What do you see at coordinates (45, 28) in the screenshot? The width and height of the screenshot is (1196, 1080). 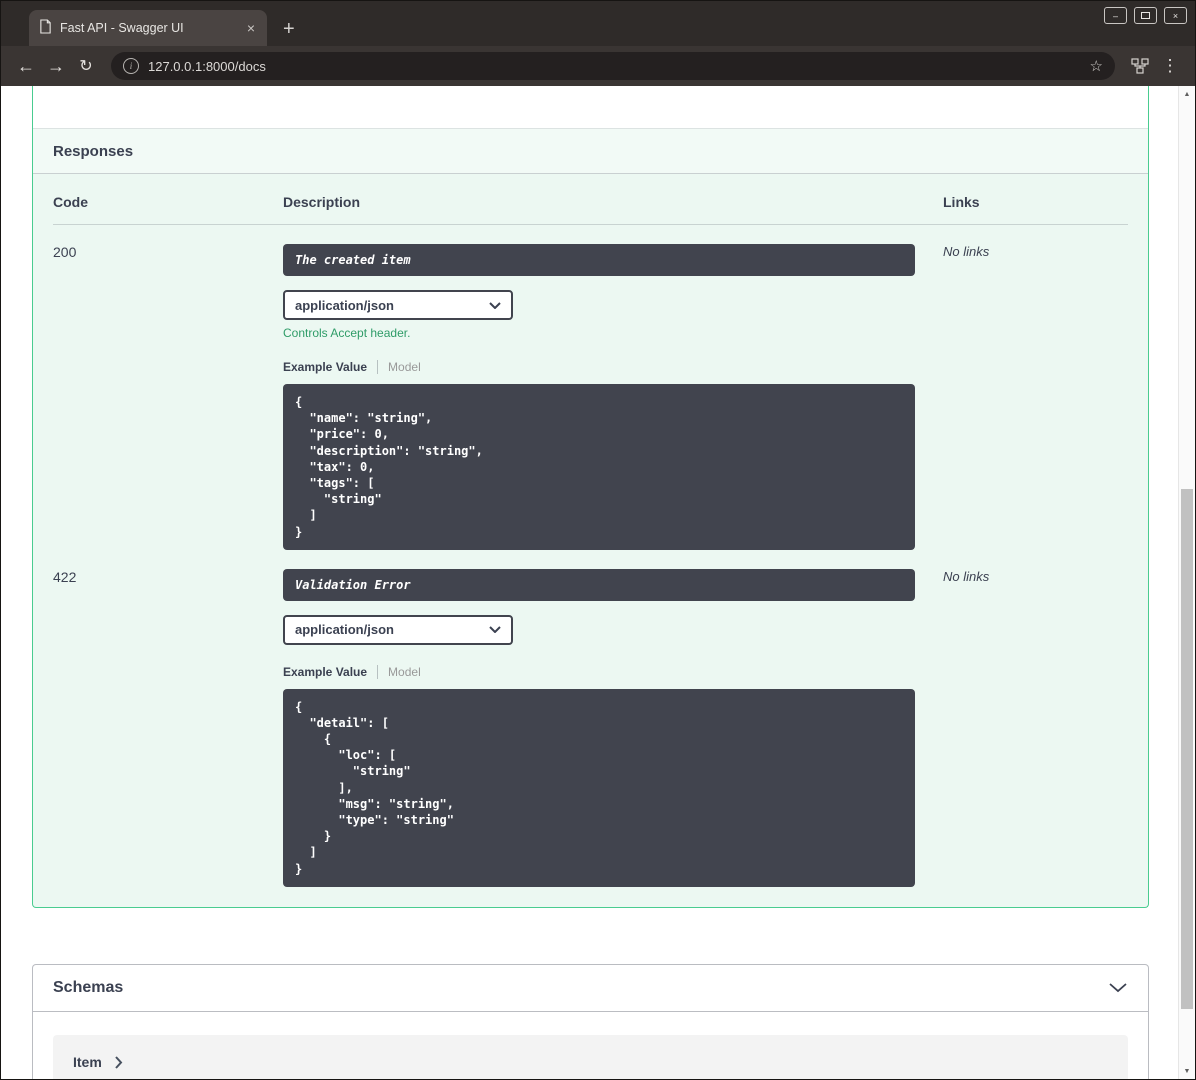 I see `page-favicon-icon` at bounding box center [45, 28].